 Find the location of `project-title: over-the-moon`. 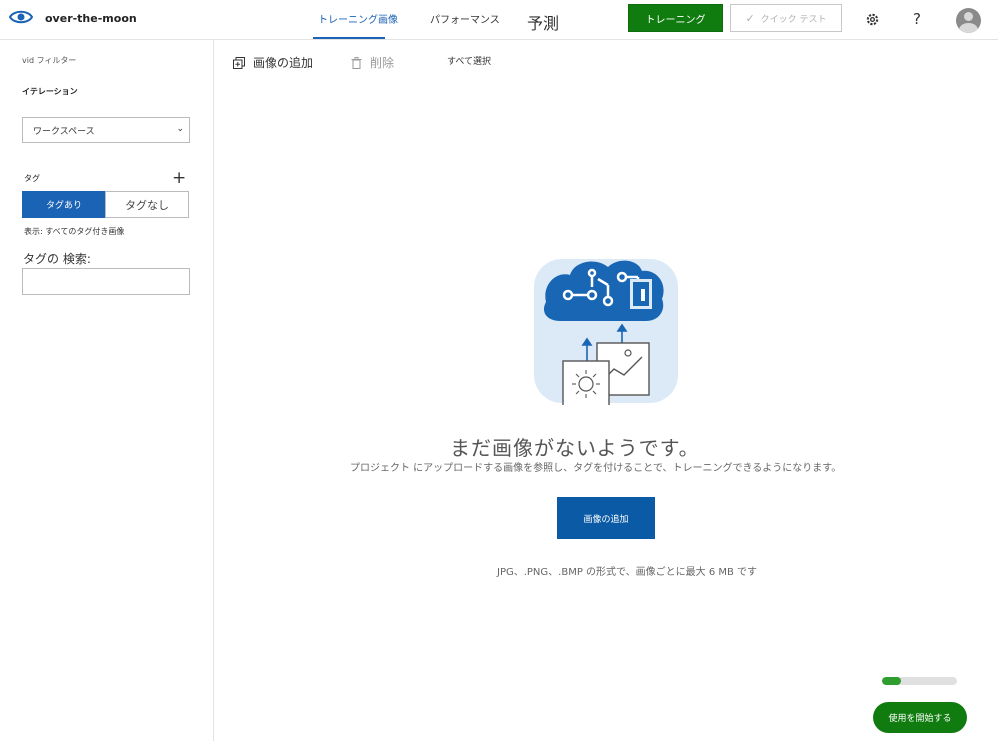

project-title: over-the-moon is located at coordinates (91, 18).